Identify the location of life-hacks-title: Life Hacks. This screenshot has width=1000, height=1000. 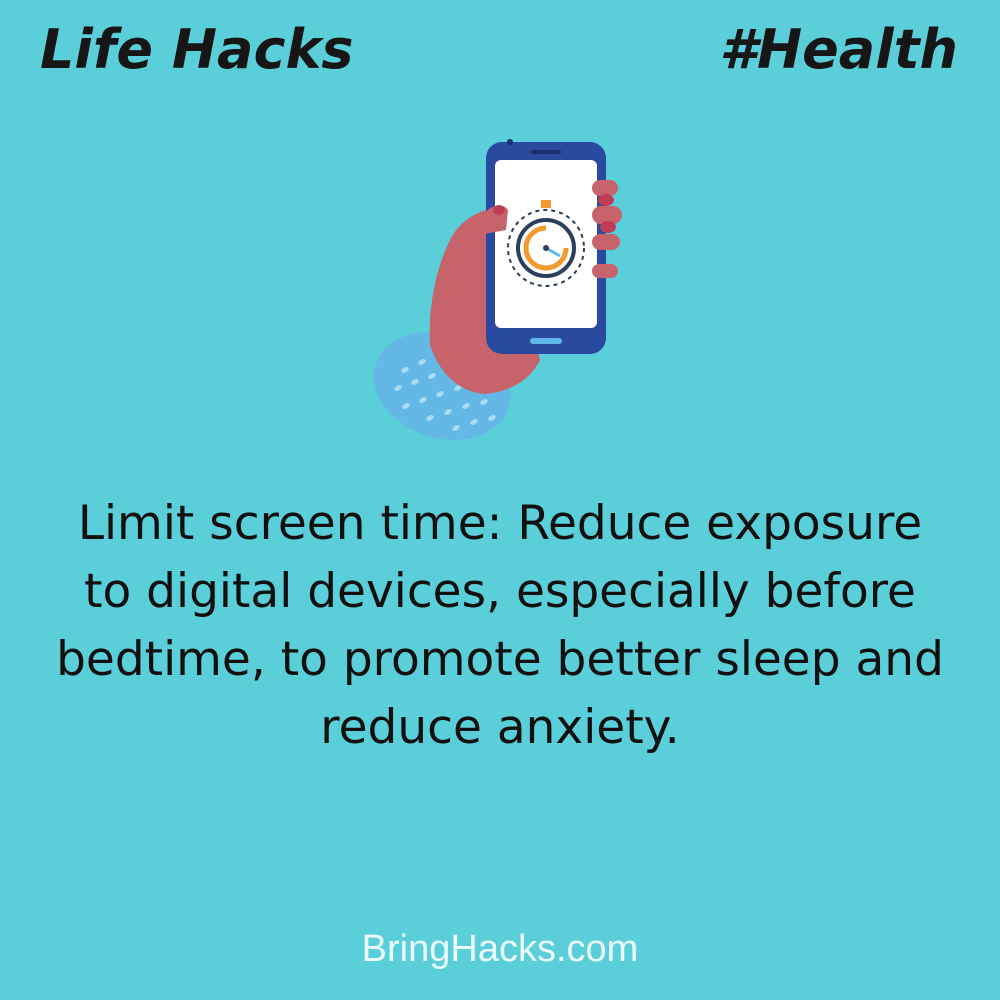
(197, 49).